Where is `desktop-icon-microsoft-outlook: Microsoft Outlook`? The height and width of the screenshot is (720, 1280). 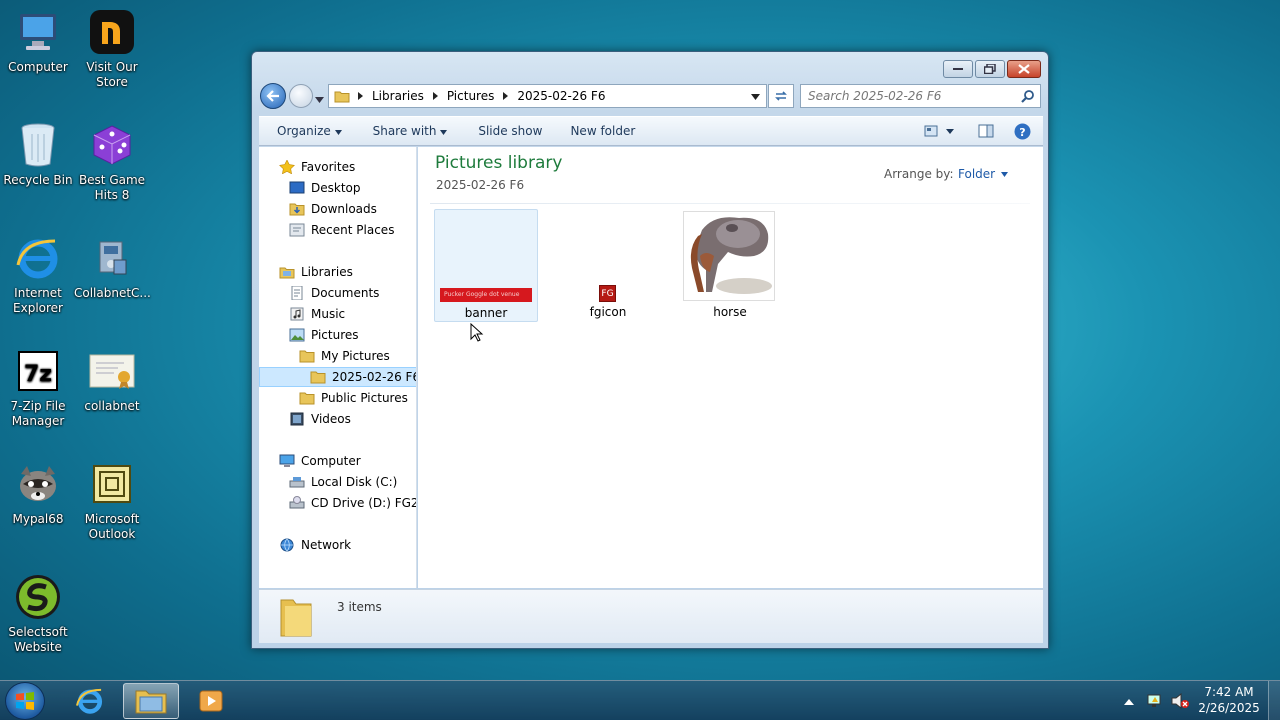 desktop-icon-microsoft-outlook: Microsoft Outlook is located at coordinates (112, 501).